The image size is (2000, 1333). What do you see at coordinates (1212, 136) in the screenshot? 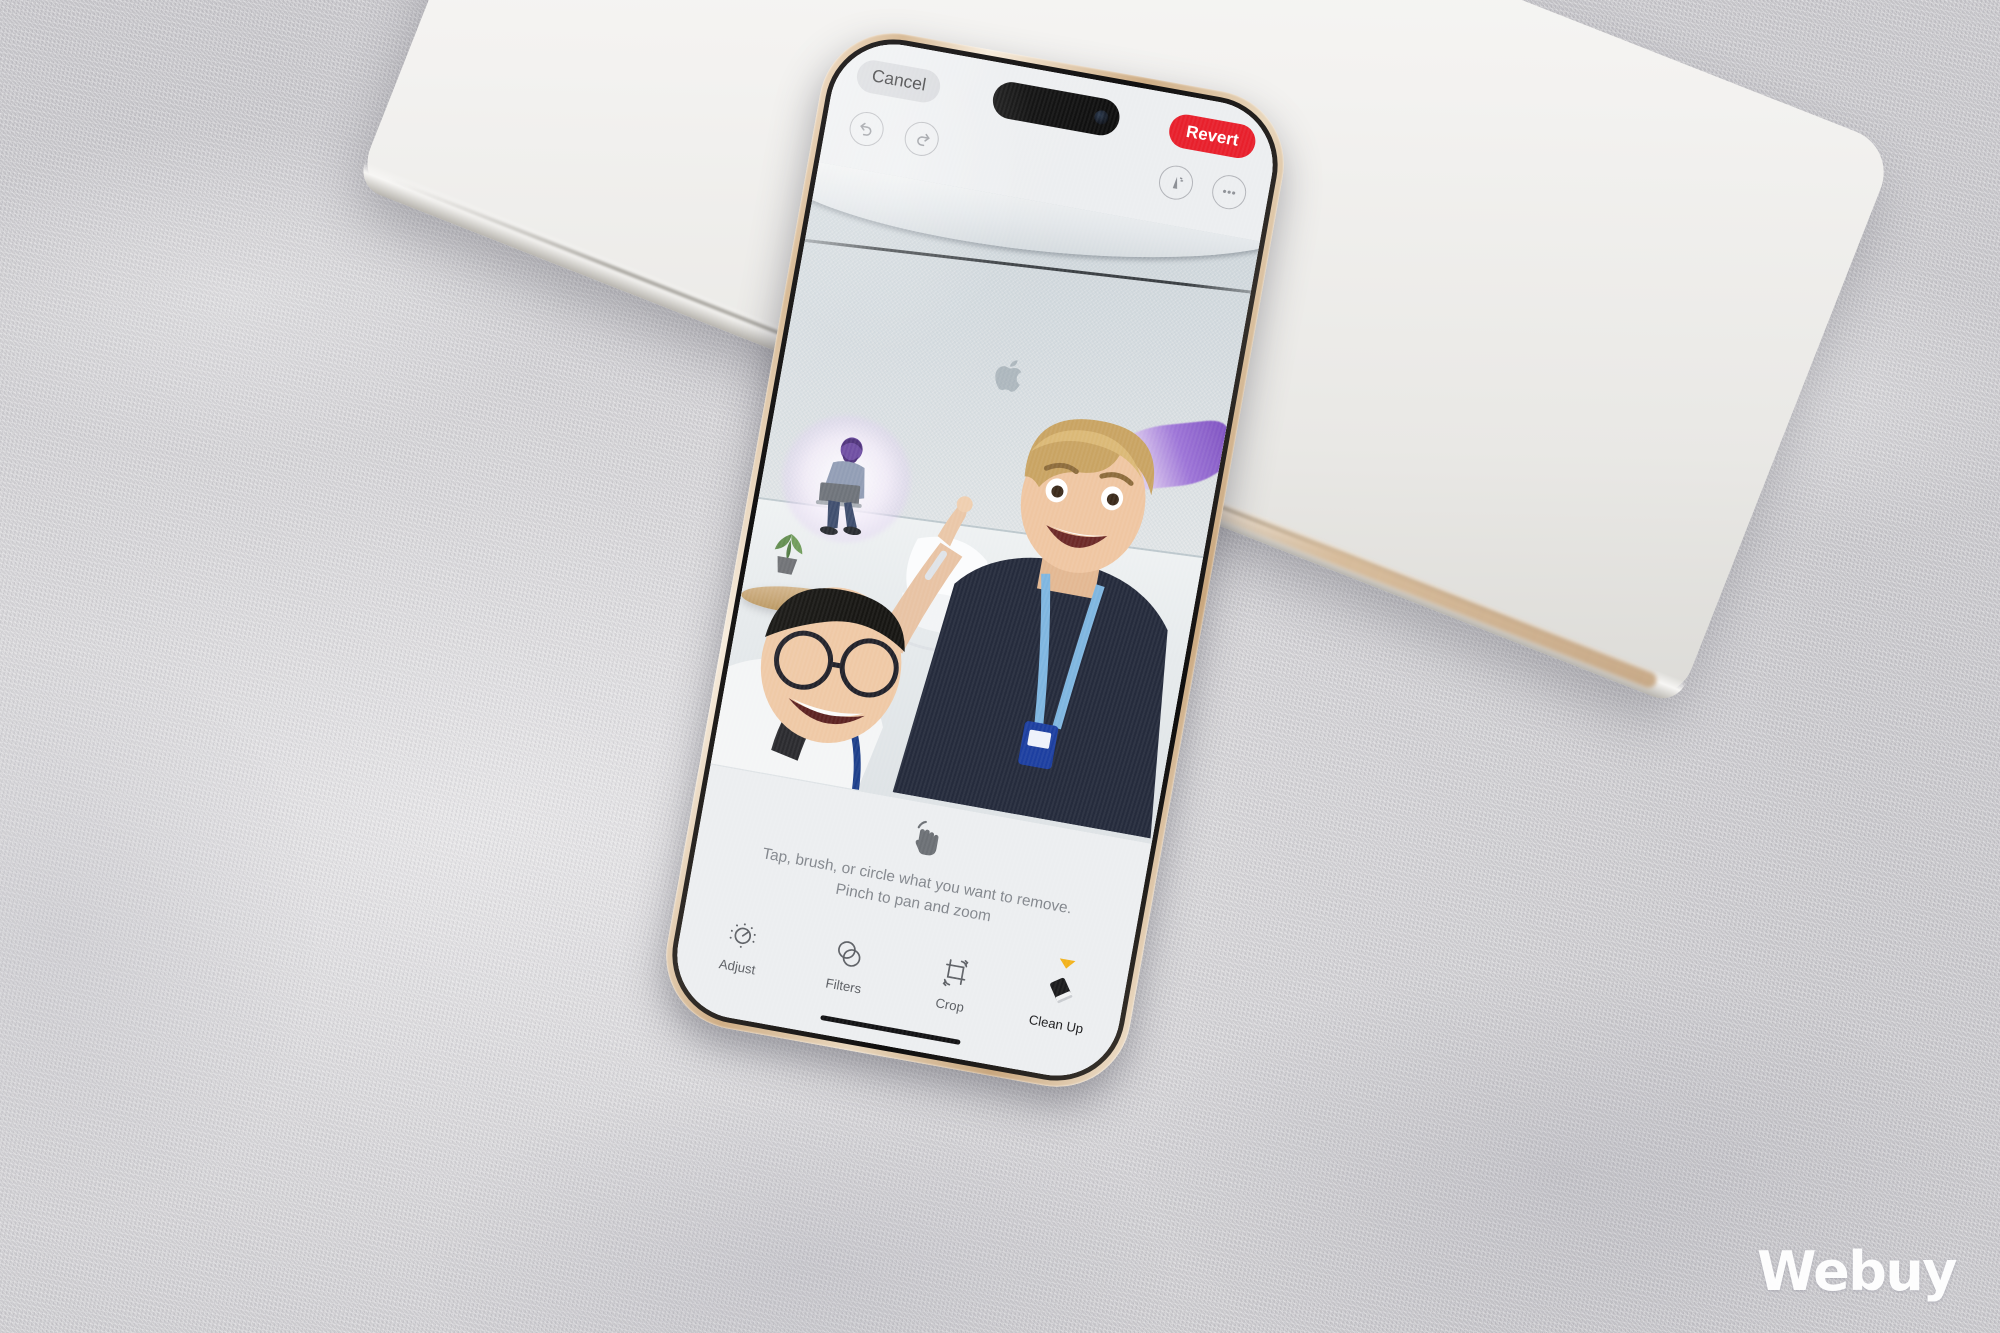
I see `revert-button: Revert` at bounding box center [1212, 136].